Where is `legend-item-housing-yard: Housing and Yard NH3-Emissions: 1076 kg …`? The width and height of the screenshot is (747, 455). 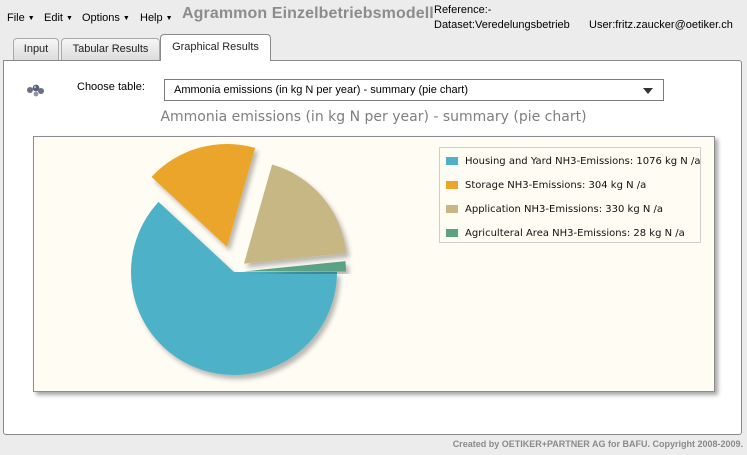 legend-item-housing-yard: Housing and Yard NH3-Emissions: 1076 kg … is located at coordinates (573, 161).